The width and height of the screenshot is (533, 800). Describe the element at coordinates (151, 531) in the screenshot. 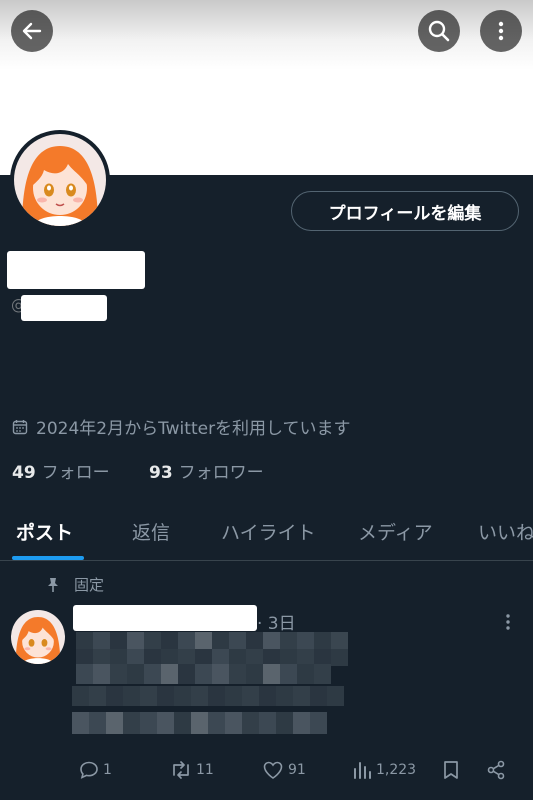

I see `tab-replies: 返信` at that location.